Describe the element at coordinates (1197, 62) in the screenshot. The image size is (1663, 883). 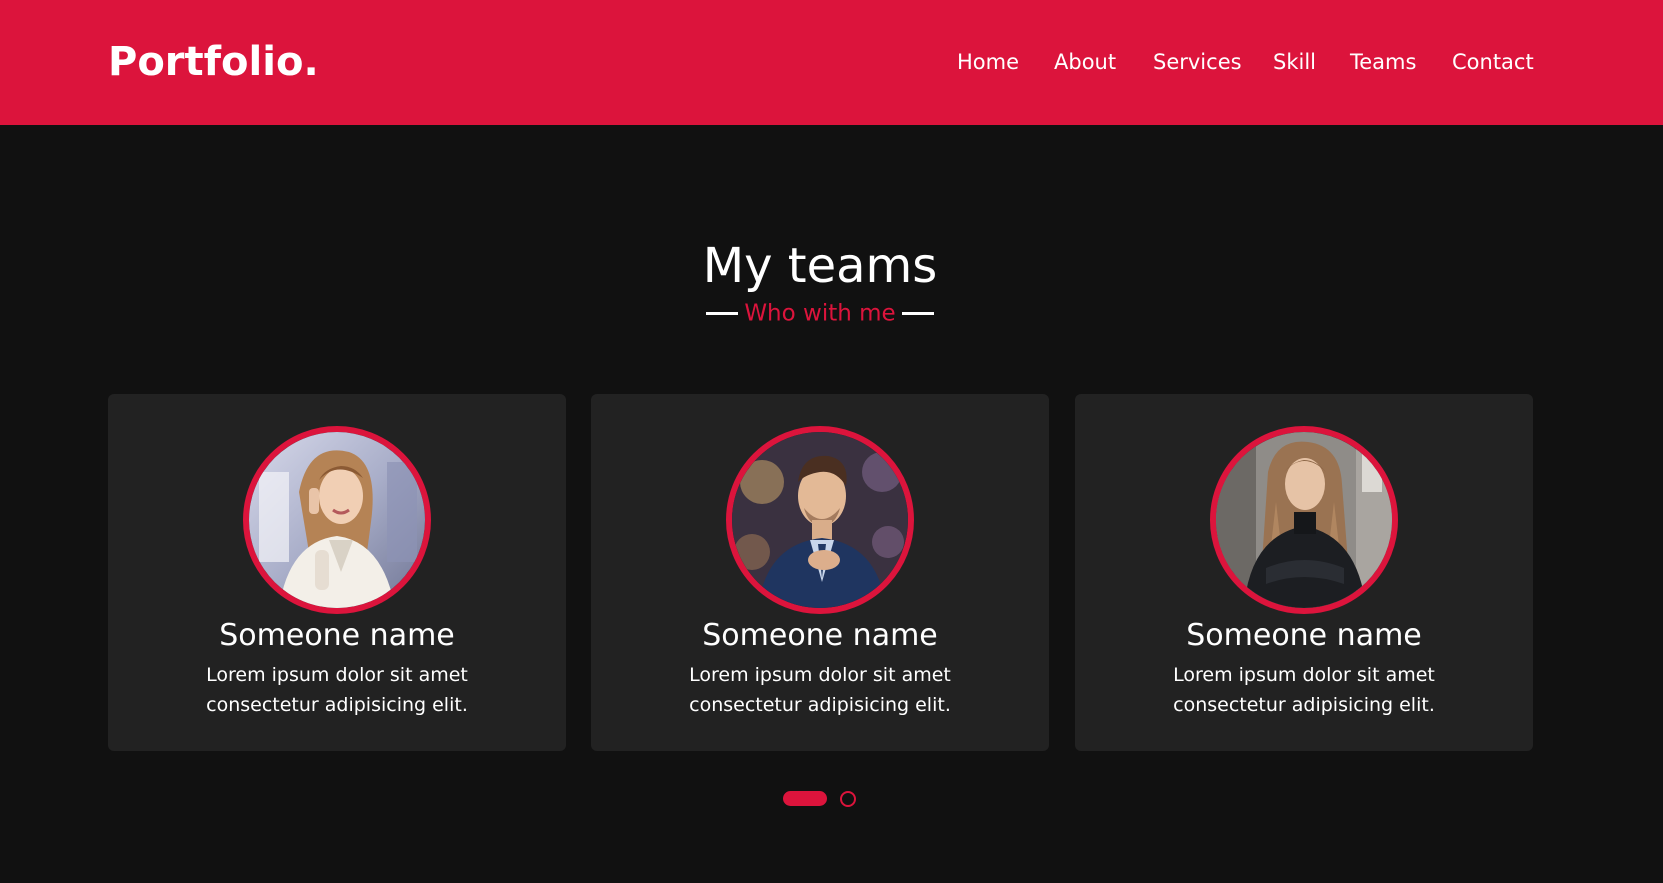
I see `nav-link-services: Services` at that location.